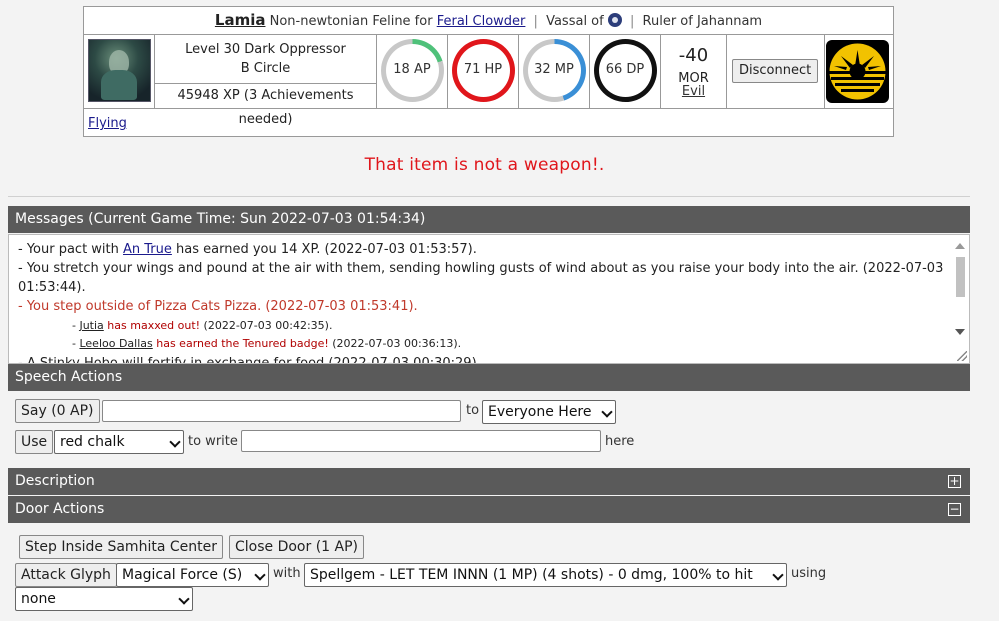 The height and width of the screenshot is (621, 999). I want to click on scroll-up-arrow-icon, so click(960, 246).